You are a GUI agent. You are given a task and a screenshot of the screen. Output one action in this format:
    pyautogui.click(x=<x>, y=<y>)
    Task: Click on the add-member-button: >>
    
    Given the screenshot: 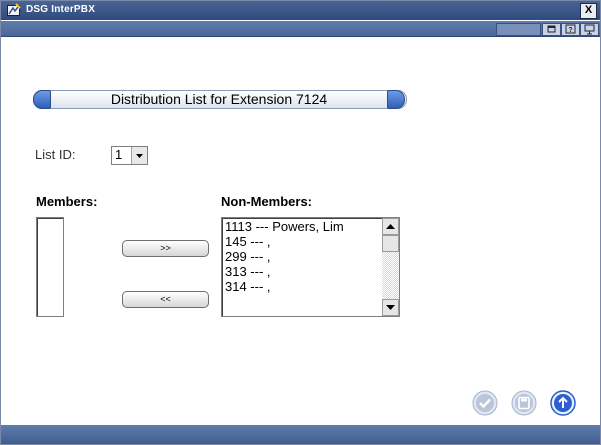 What is the action you would take?
    pyautogui.click(x=165, y=248)
    